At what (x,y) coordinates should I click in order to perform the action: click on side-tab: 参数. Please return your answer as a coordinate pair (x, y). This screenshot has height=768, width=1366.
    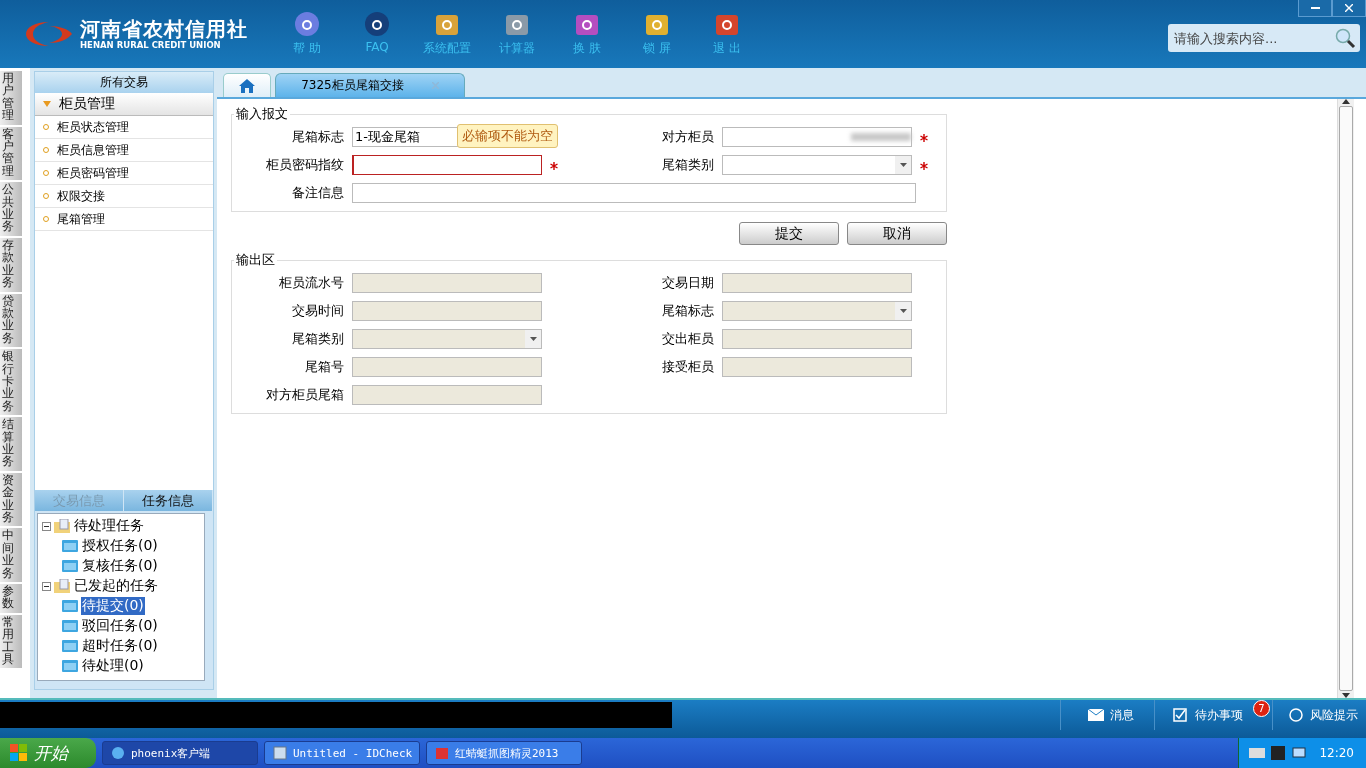
    Looking at the image, I should click on (11, 598).